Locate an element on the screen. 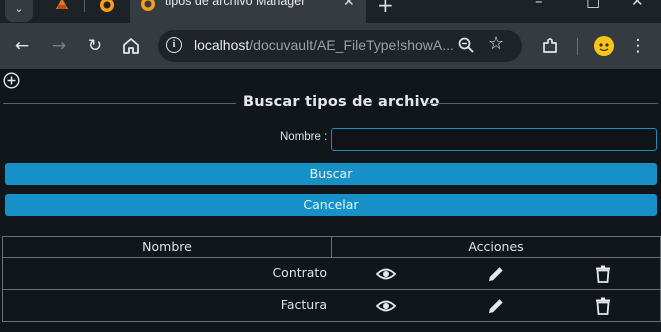 The width and height of the screenshot is (661, 332). chevron-down-icon: ⌄ is located at coordinates (19, 8).